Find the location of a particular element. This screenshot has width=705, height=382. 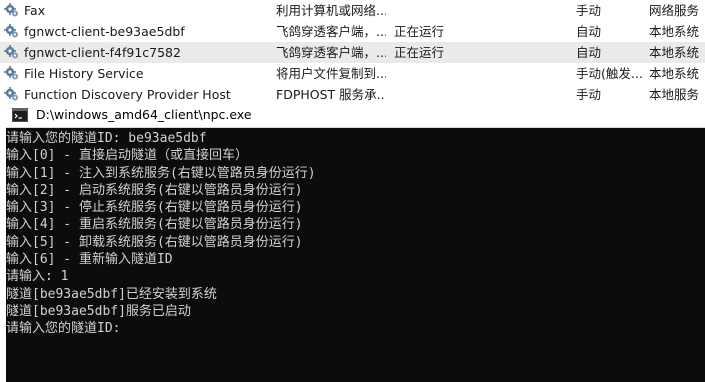

console-line: 输入[2] - 启动系统服务(右键以管路员身份运行) is located at coordinates (154, 190).